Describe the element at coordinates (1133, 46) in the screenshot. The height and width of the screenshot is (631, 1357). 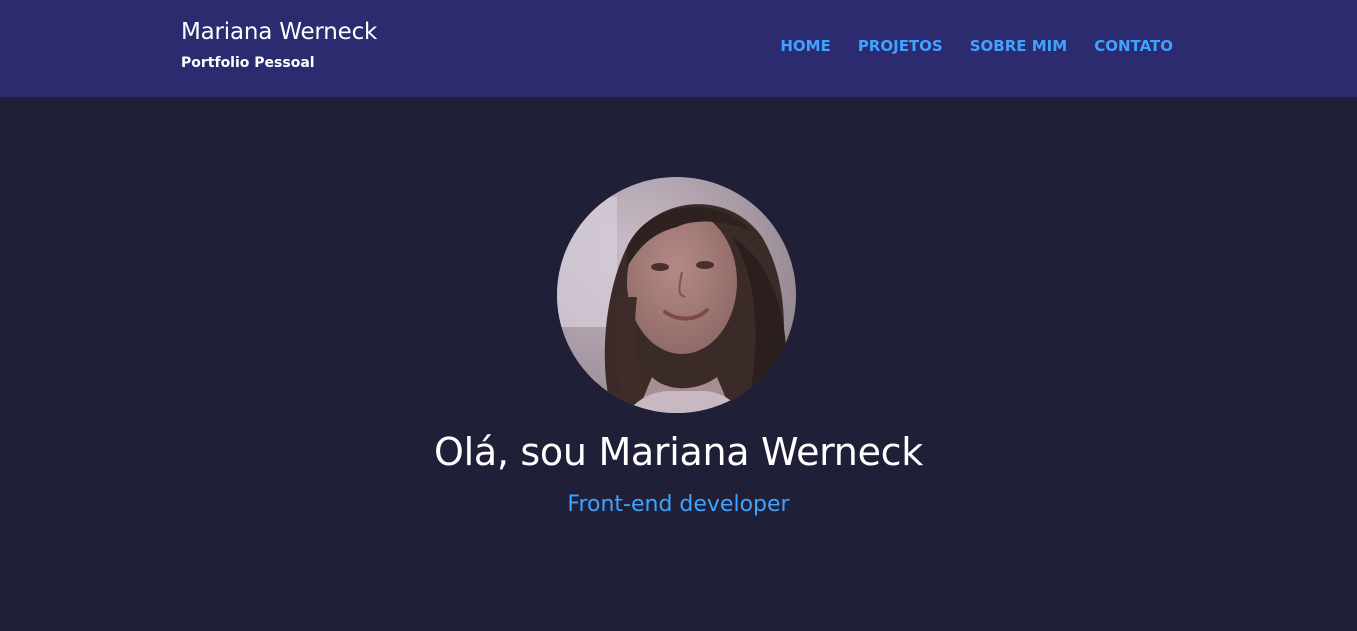
I see `nav-link-contato: CONTATO` at that location.